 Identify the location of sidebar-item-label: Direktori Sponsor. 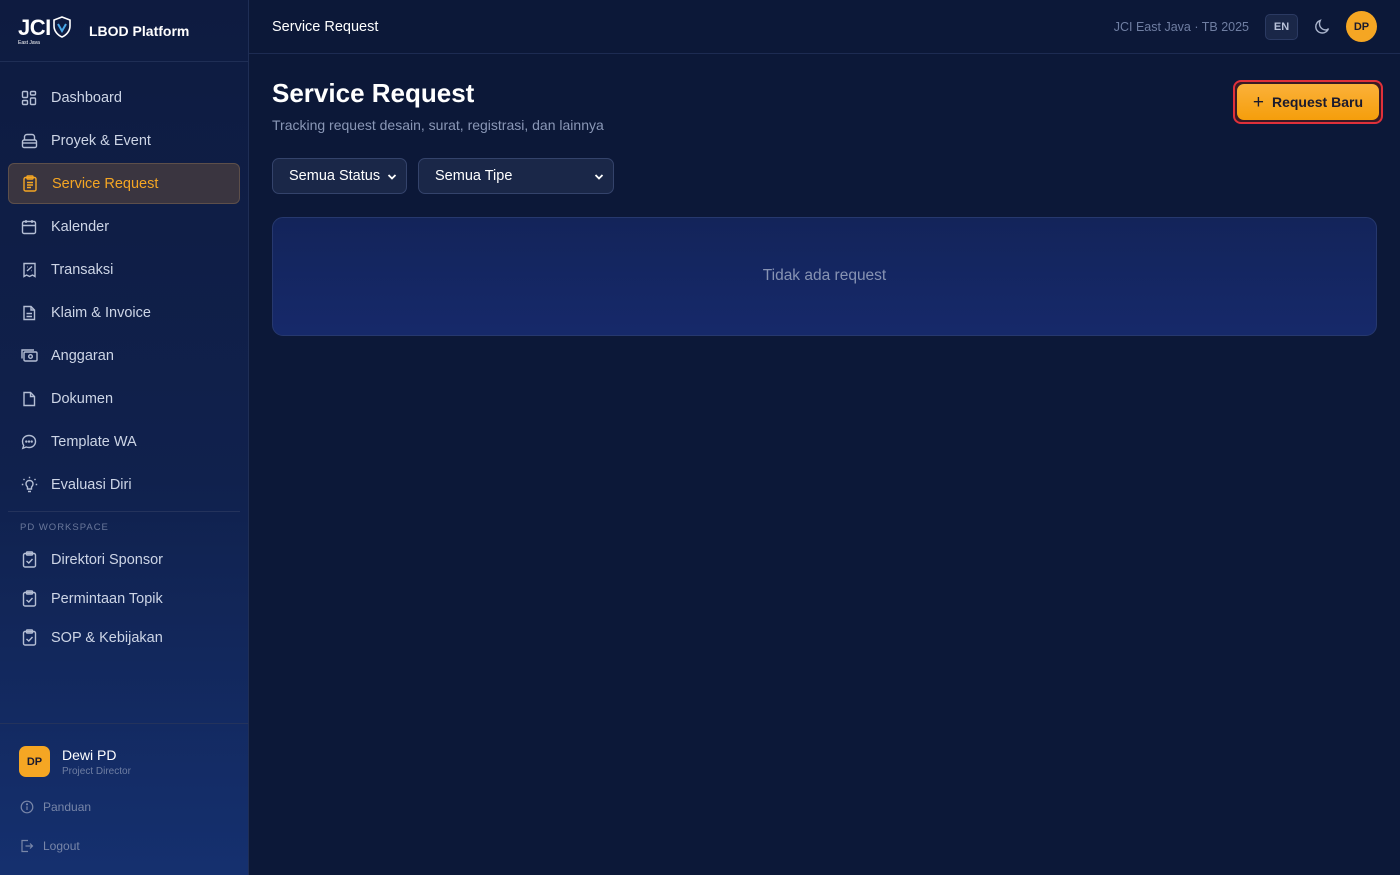
(107, 559).